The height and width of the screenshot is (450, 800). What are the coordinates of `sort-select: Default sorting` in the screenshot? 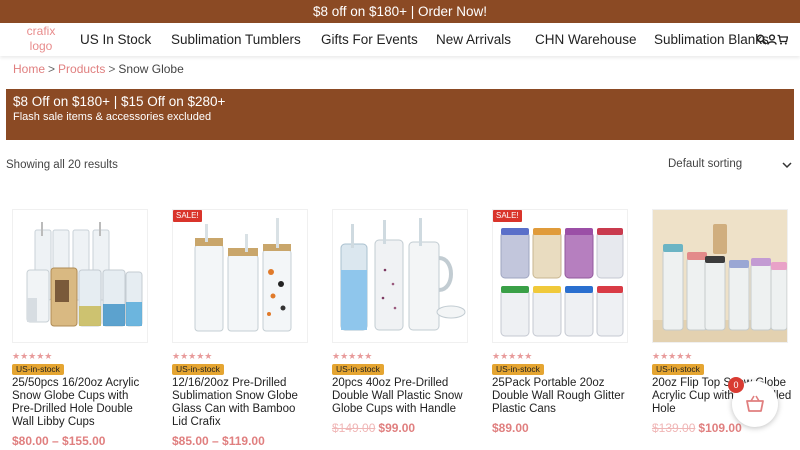 It's located at (731, 166).